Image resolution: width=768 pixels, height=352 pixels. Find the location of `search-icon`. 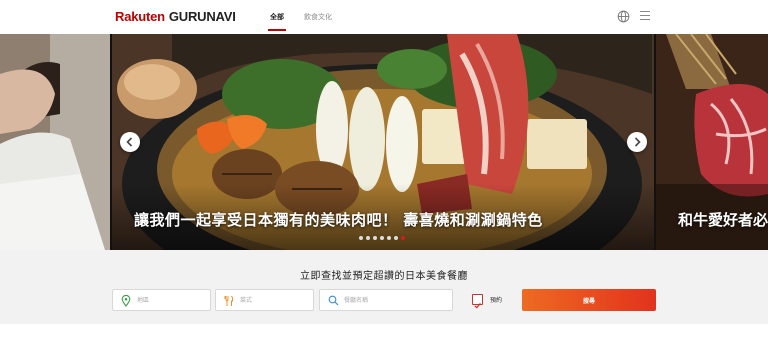

search-icon is located at coordinates (333, 300).